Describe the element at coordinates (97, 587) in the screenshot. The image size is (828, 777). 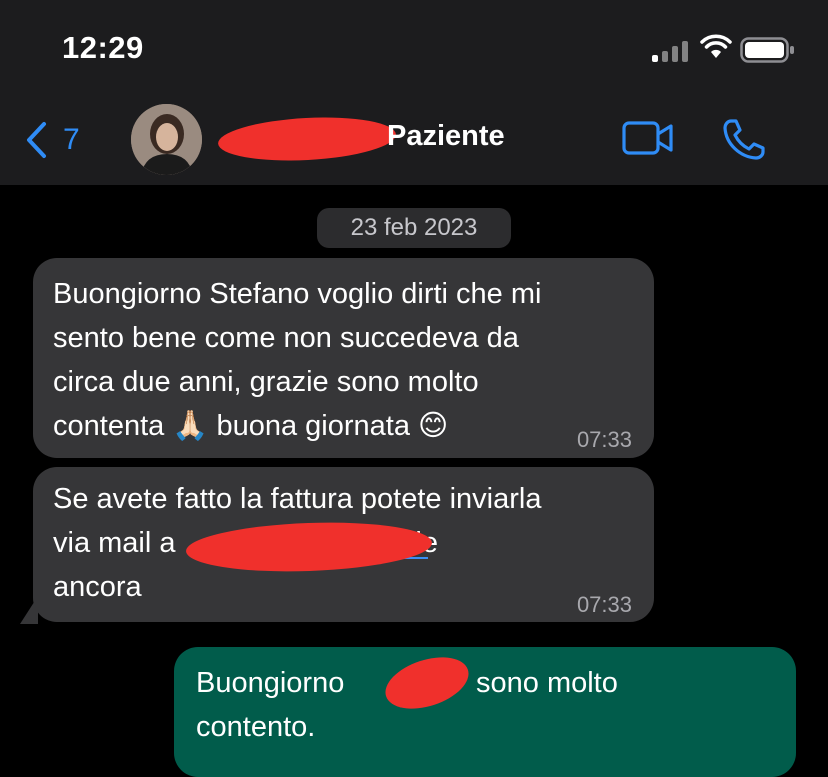
I see `message-line: ancora` at that location.